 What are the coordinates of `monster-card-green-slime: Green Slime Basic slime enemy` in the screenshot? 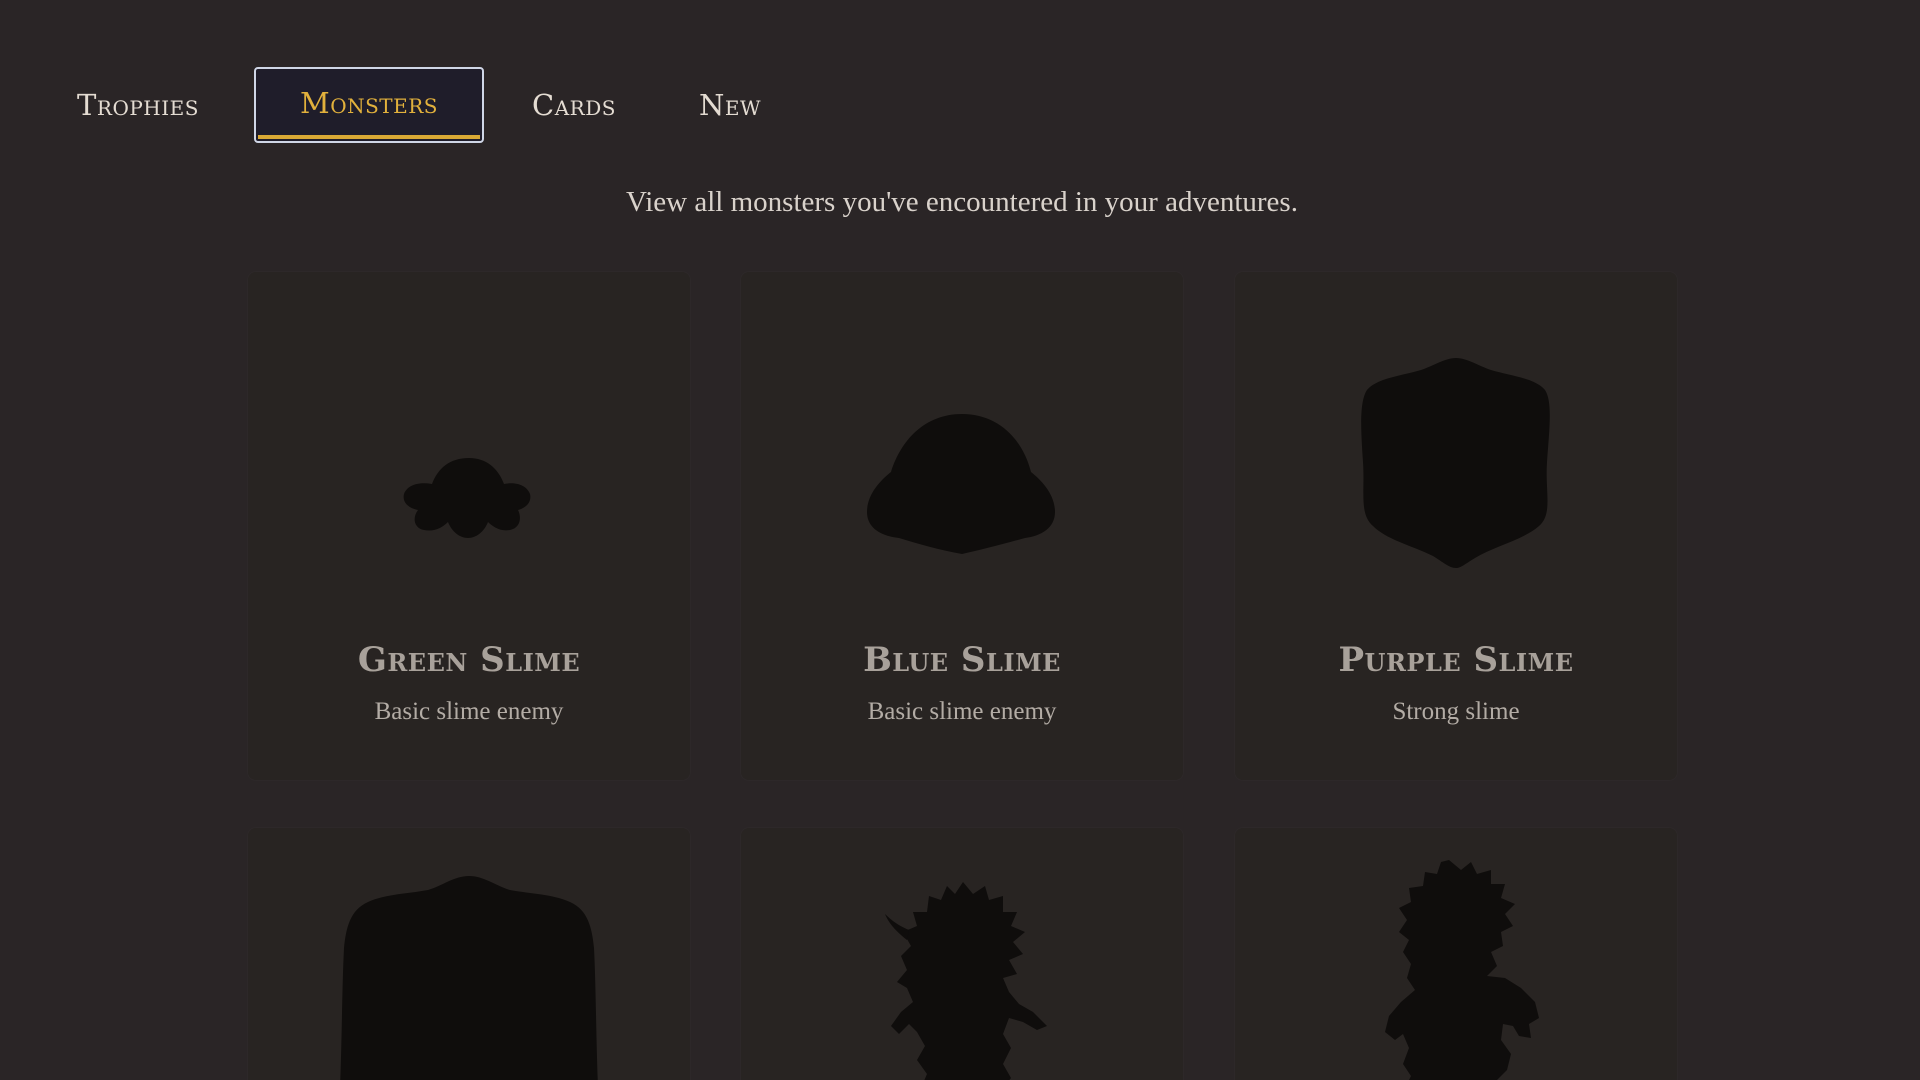 It's located at (469, 526).